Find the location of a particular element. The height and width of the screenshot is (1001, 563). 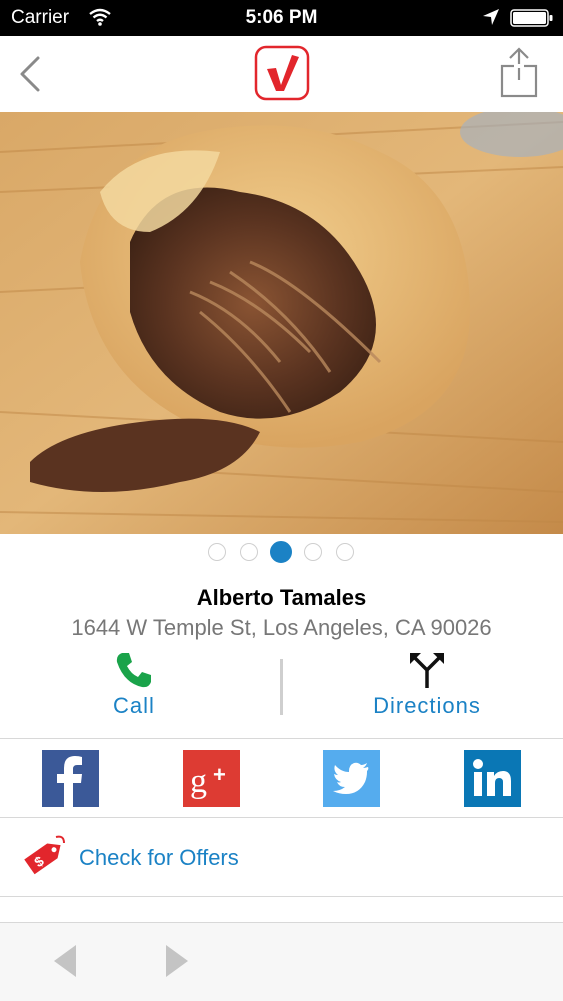

linkedin-icon is located at coordinates (492, 778).